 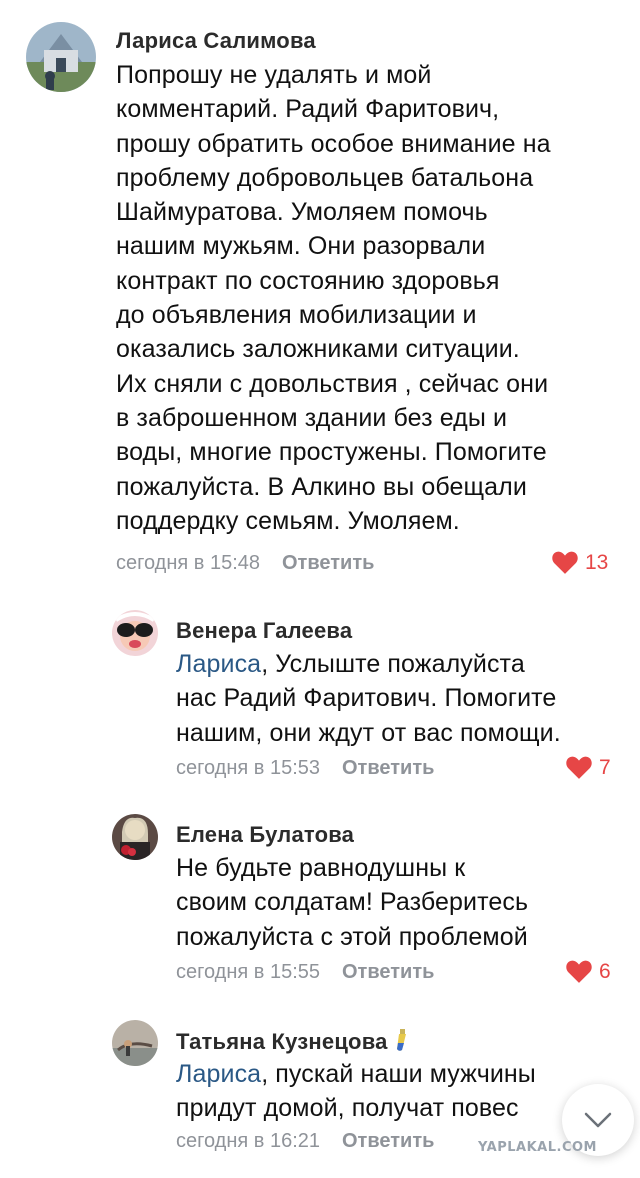 I want to click on comment-meta: сегодня в 15:53 Ответить, so click(x=305, y=768).